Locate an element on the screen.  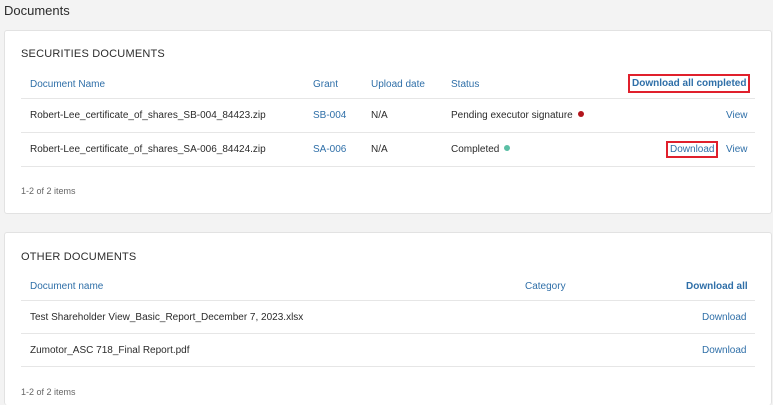
other-card-title: OTHER DOCUMENTS is located at coordinates (79, 257).